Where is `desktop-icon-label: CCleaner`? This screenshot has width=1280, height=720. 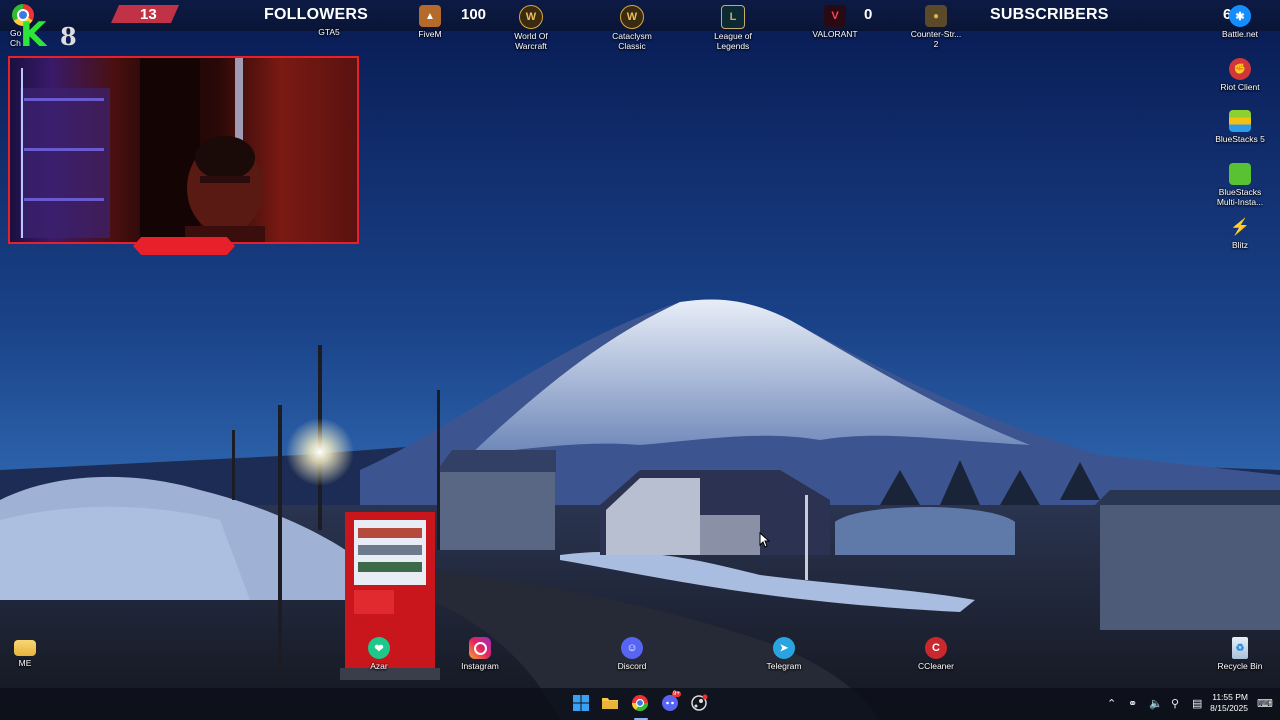
desktop-icon-label: CCleaner is located at coordinates (936, 666).